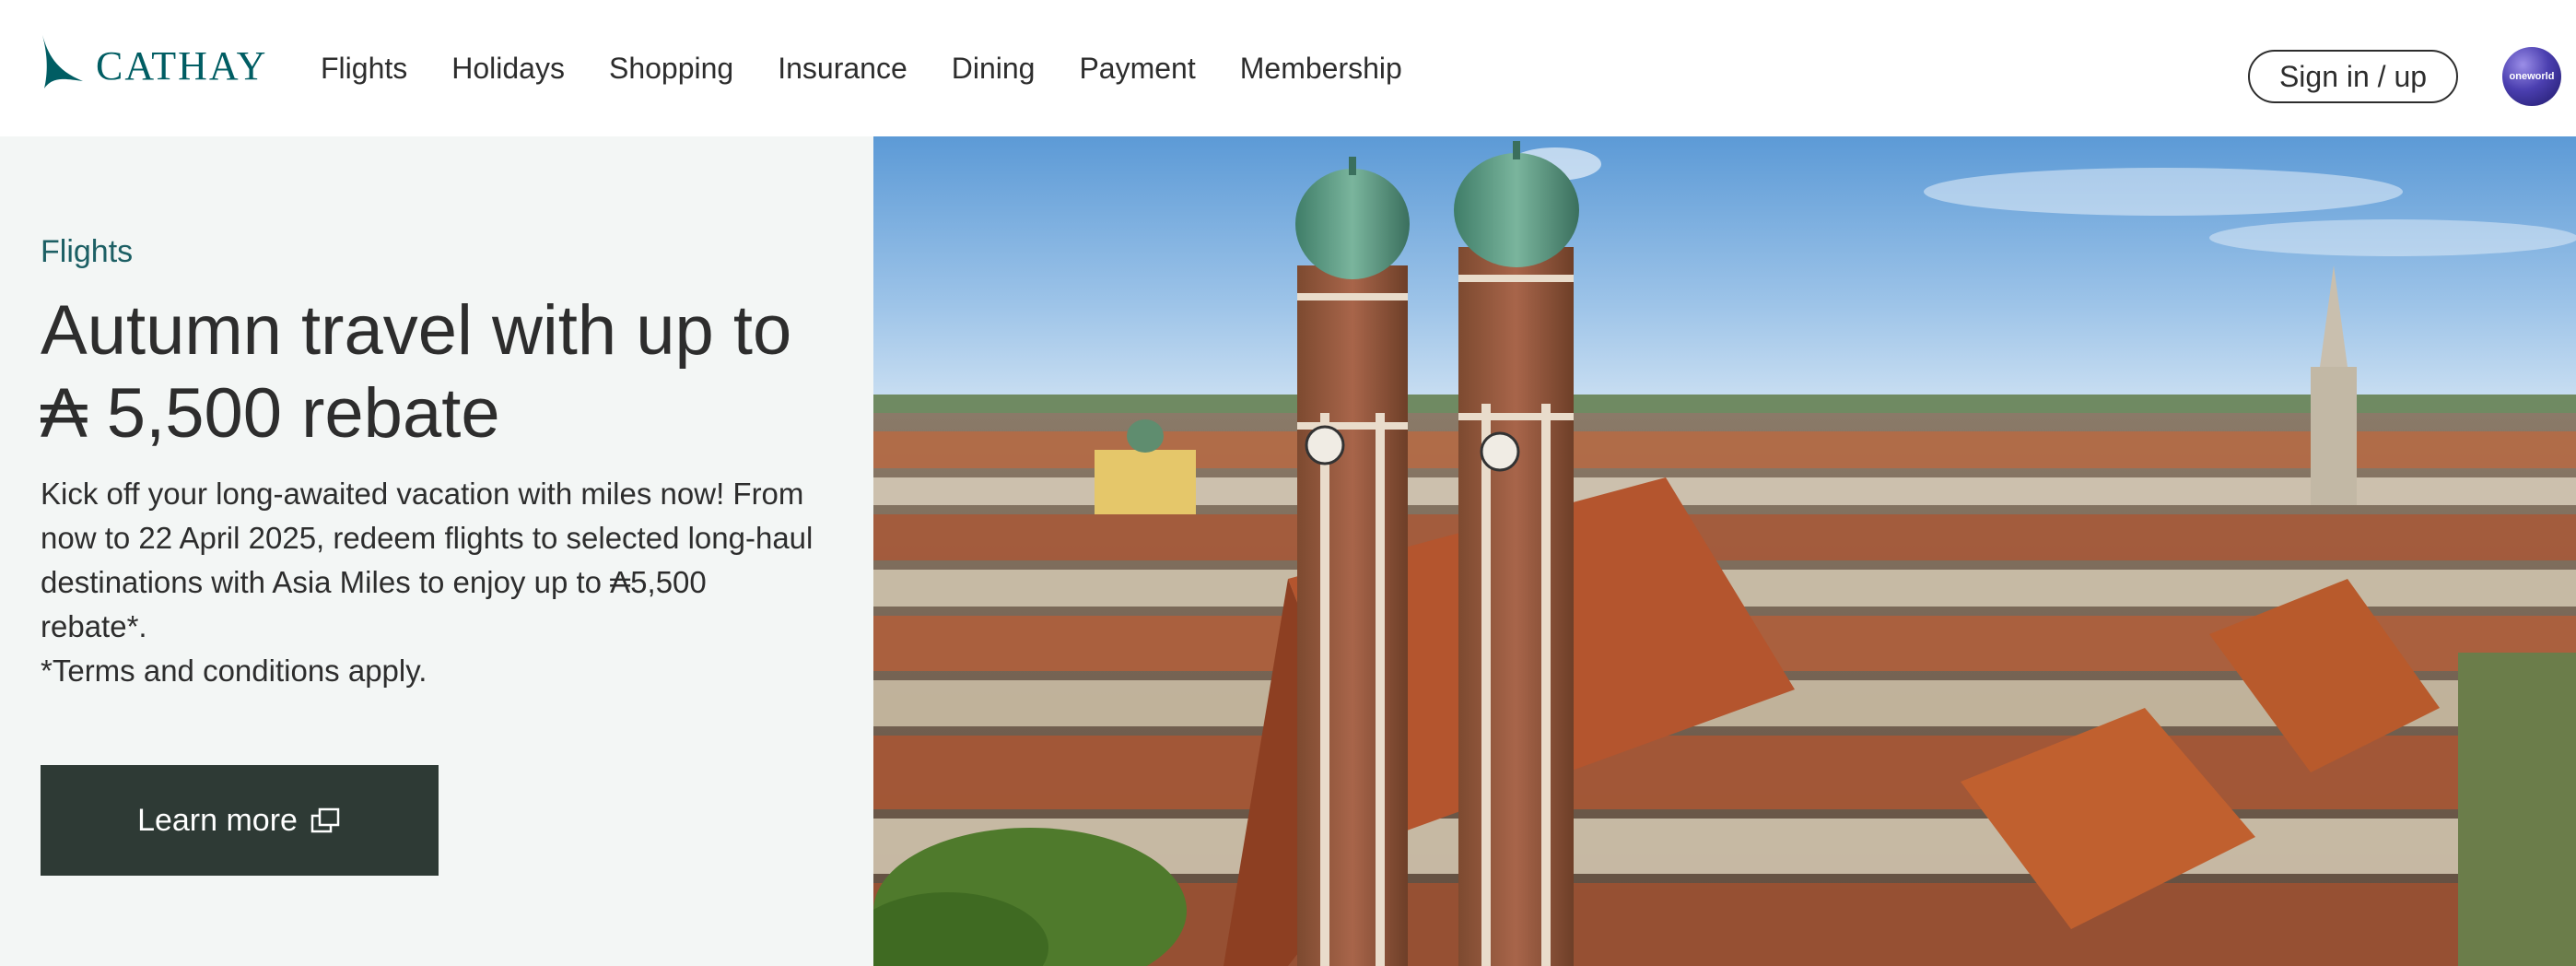  What do you see at coordinates (842, 69) in the screenshot?
I see `nav-insurance: Insurance` at bounding box center [842, 69].